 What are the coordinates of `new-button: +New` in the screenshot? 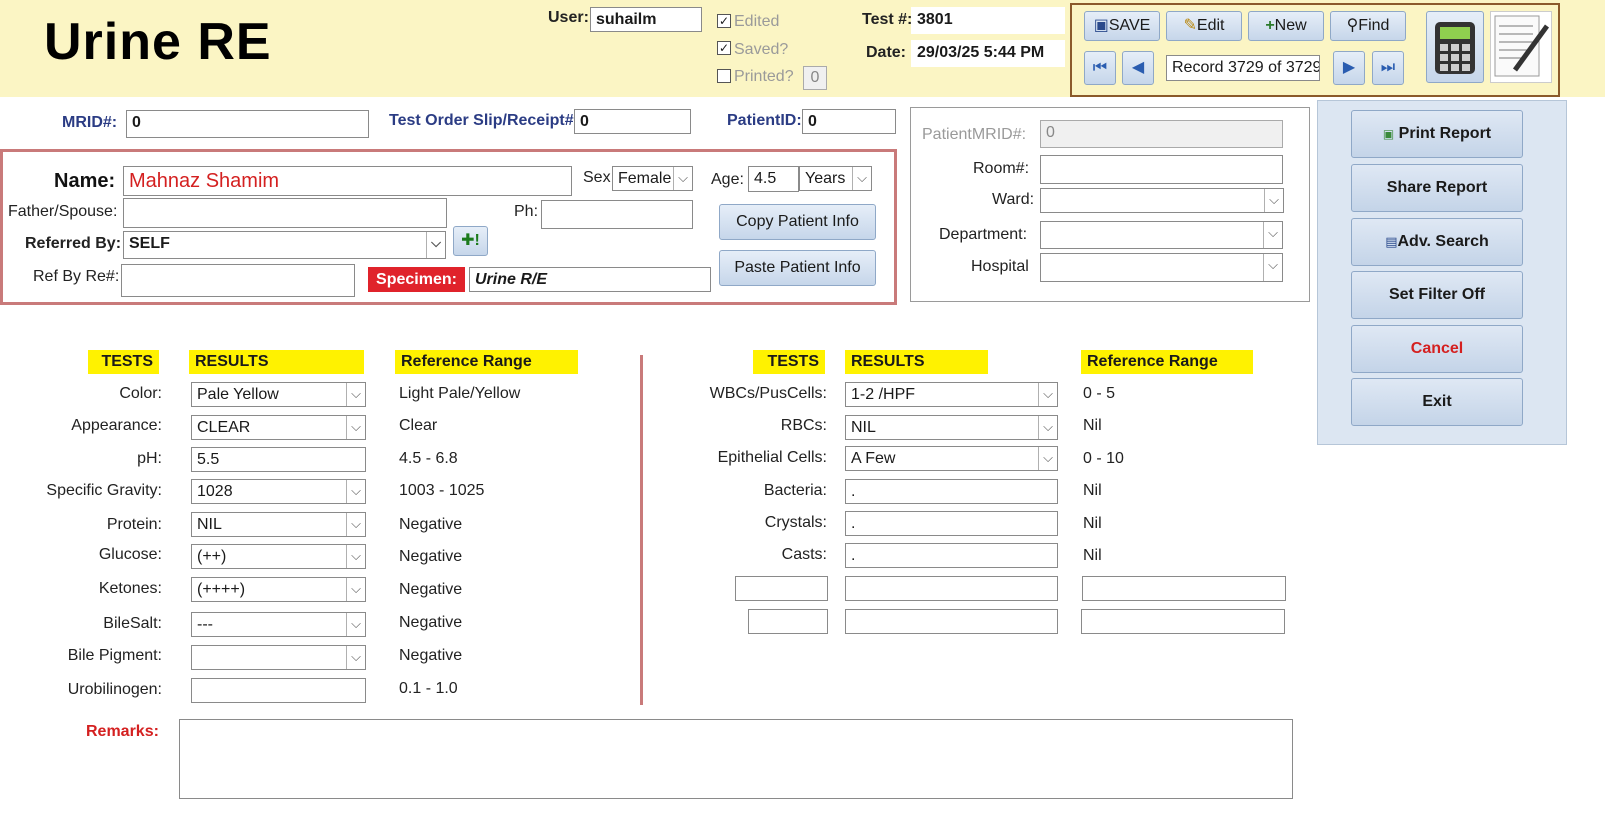 It's located at (1286, 26).